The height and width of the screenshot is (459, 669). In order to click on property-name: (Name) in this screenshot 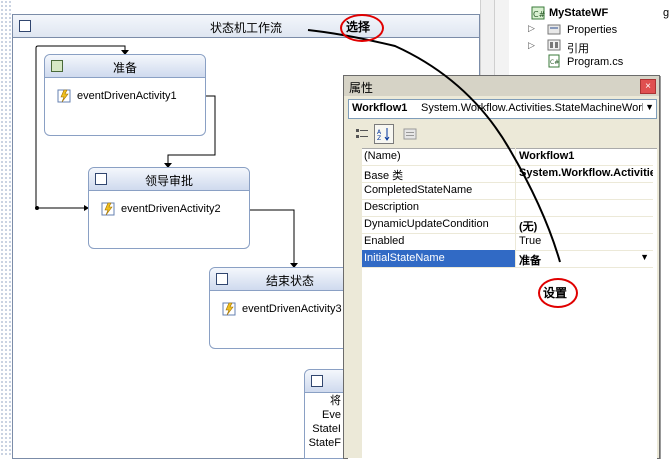, I will do `click(382, 156)`.